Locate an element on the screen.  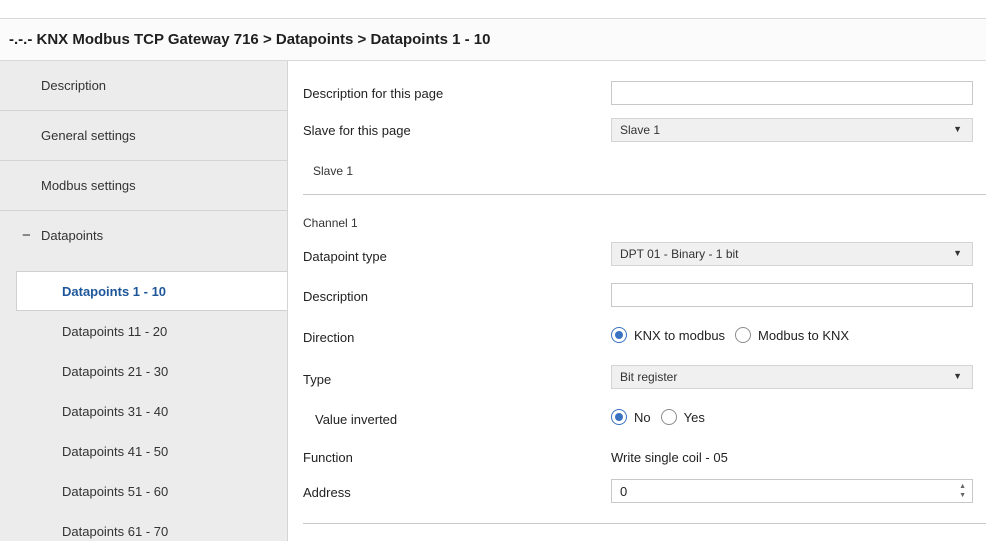
value-inverted-yes-radio: Yes is located at coordinates (682, 417).